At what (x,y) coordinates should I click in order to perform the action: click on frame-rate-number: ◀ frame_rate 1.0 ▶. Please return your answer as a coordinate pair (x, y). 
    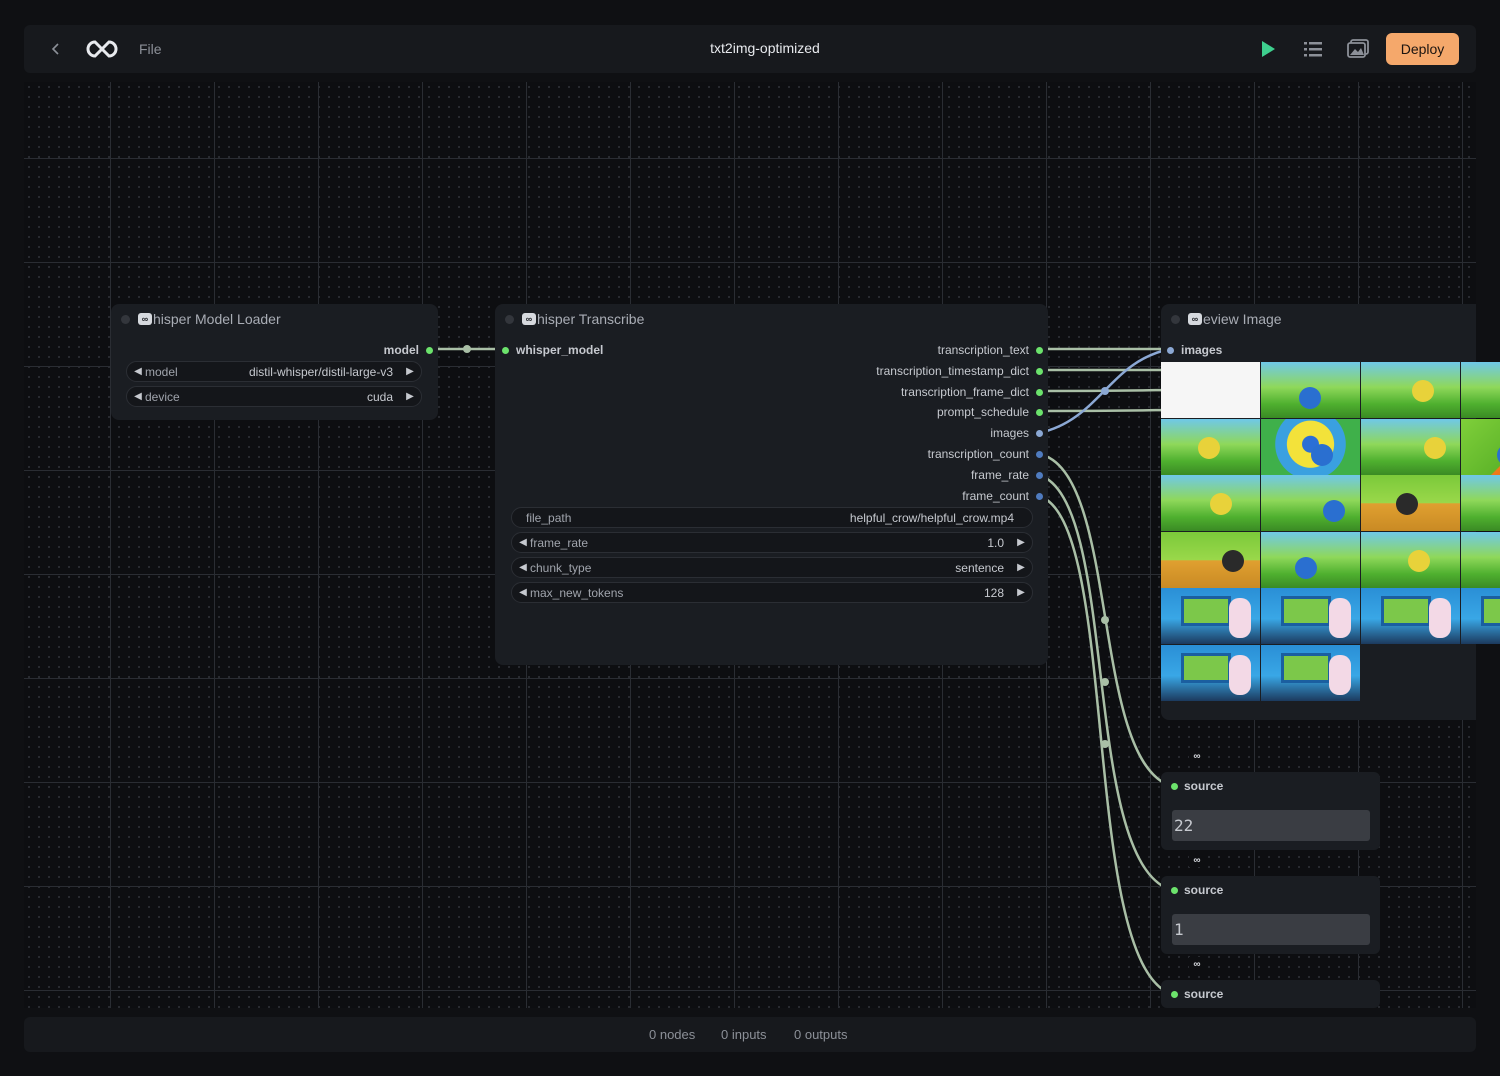
    Looking at the image, I should click on (772, 542).